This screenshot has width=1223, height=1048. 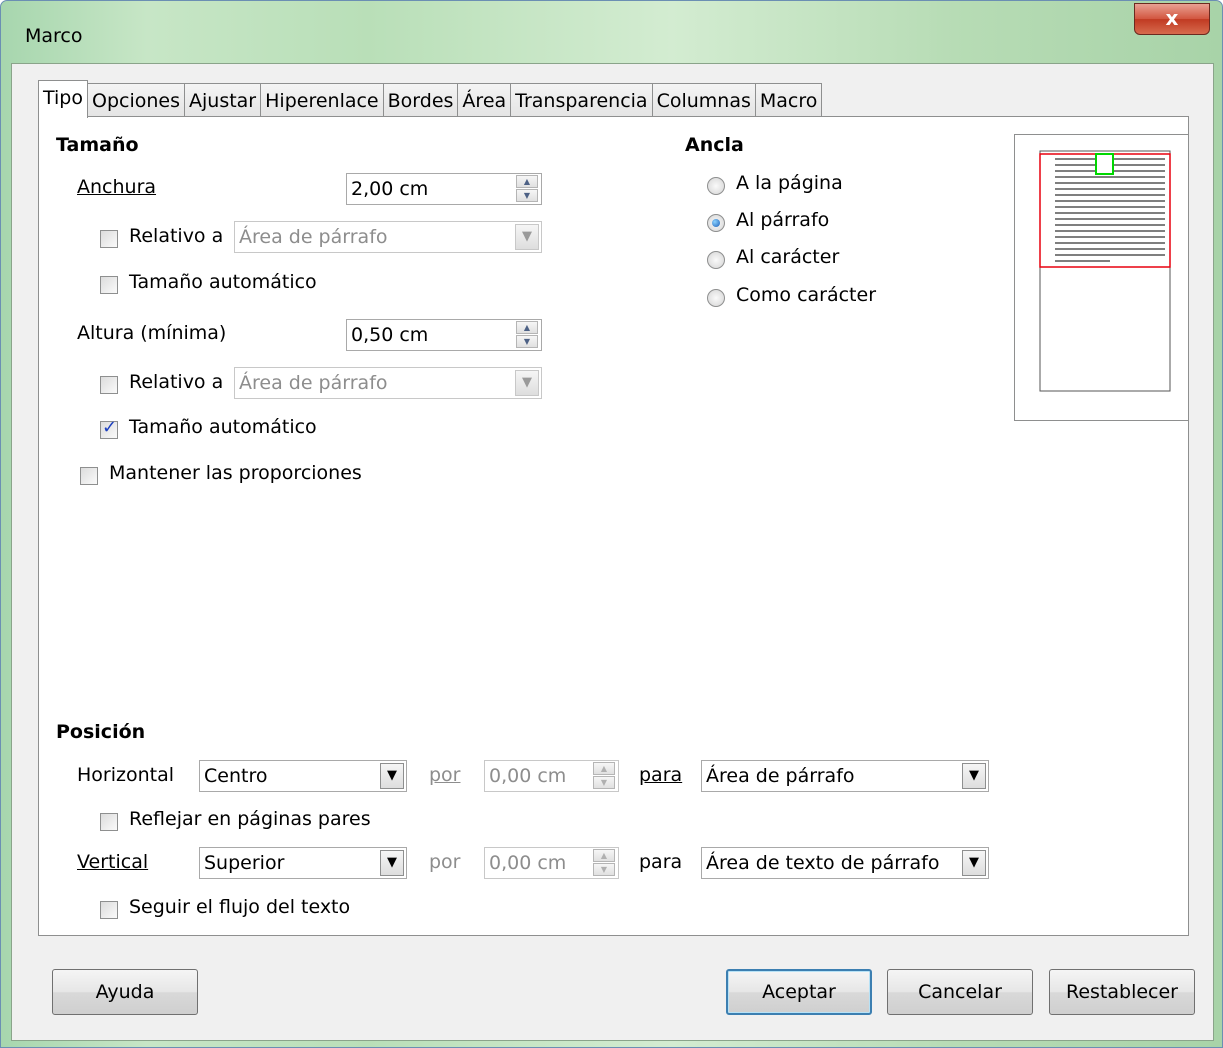 I want to click on vertical-by-label: por, so click(x=445, y=862).